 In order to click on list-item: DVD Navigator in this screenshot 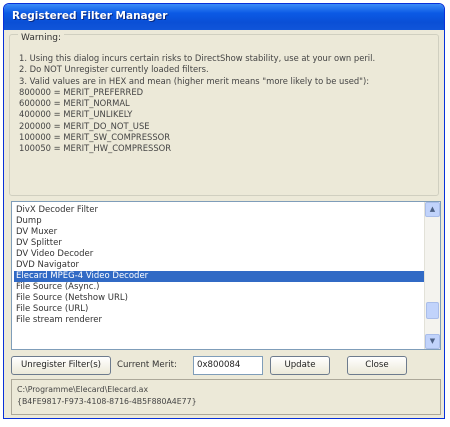, I will do `click(220, 265)`.